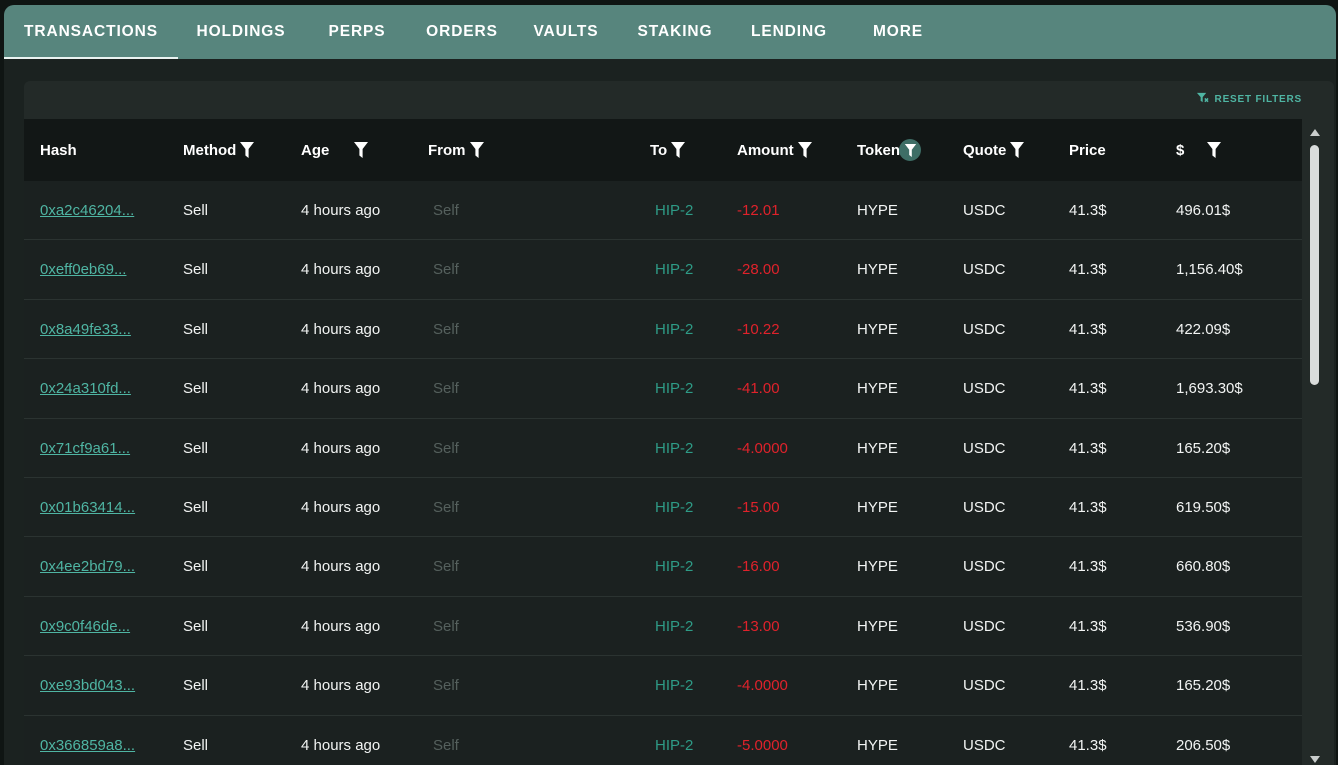 Image resolution: width=1338 pixels, height=765 pixels. Describe the element at coordinates (758, 626) in the screenshot. I see `amount-cell: -13.00` at that location.